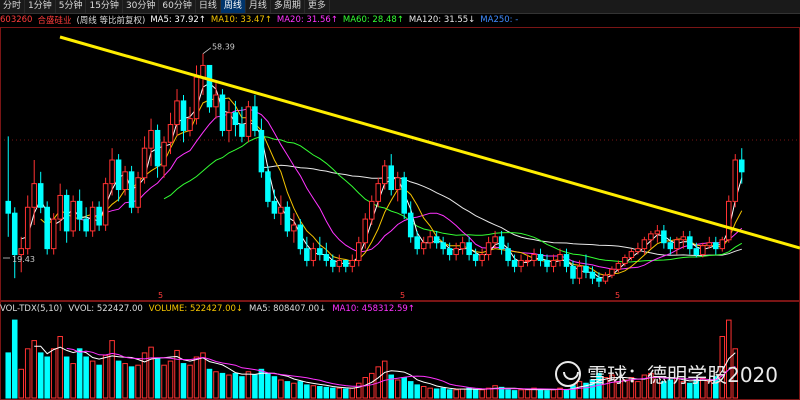 The width and height of the screenshot is (800, 400). What do you see at coordinates (288, 309) in the screenshot?
I see `vol-label-3: MA5: 808407.00↓` at bounding box center [288, 309].